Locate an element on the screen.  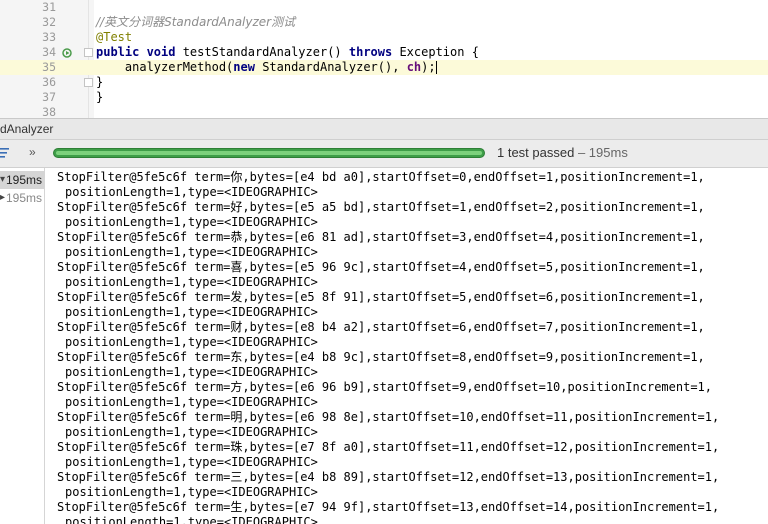
test-status: 1 test passed – 195ms is located at coordinates (562, 152).